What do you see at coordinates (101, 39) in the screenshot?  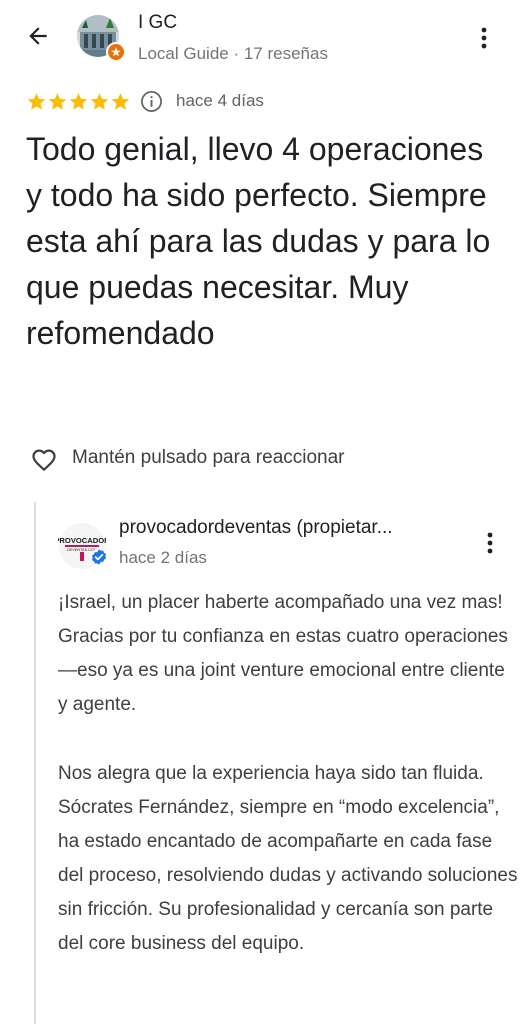 I see `reviewer-avatar` at bounding box center [101, 39].